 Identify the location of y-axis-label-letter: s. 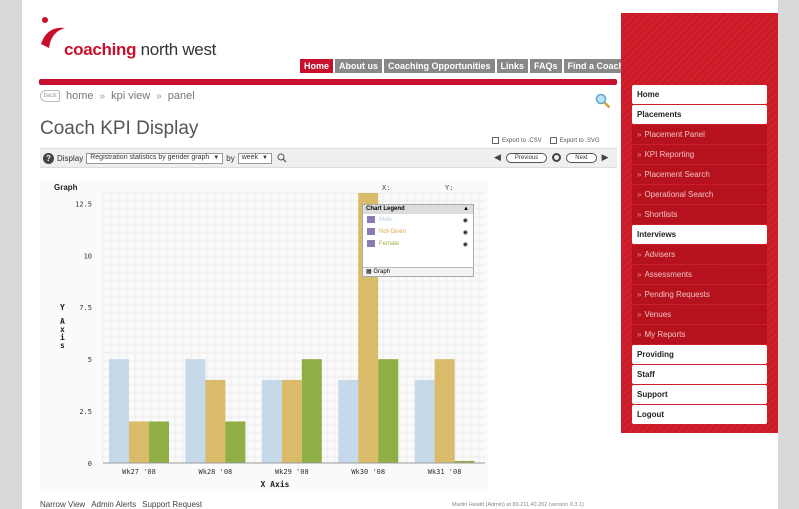
(62, 345).